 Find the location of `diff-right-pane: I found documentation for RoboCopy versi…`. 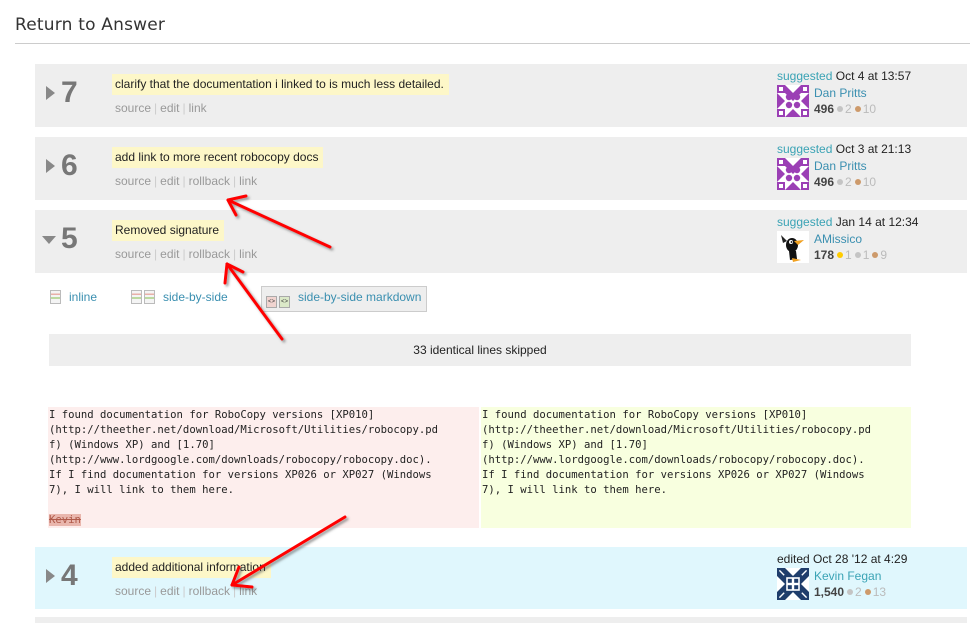

diff-right-pane: I found documentation for RoboCopy versi… is located at coordinates (696, 467).